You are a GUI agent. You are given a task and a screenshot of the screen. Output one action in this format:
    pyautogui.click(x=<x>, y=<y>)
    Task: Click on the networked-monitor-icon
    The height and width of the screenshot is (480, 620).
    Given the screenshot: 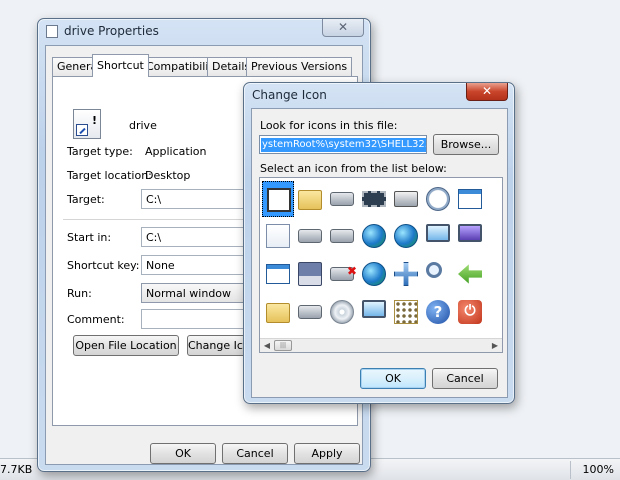 What is the action you would take?
    pyautogui.click(x=374, y=309)
    